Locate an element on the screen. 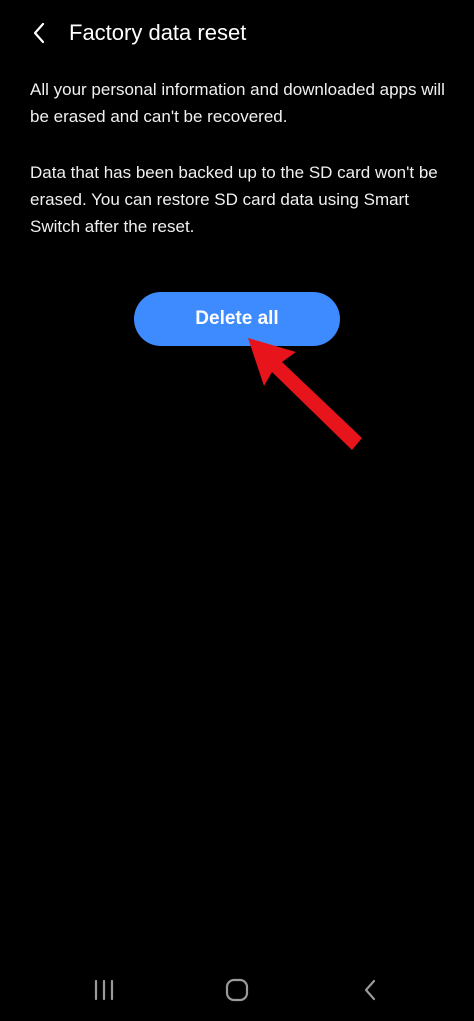 This screenshot has width=474, height=1021. back-button is located at coordinates (39, 33).